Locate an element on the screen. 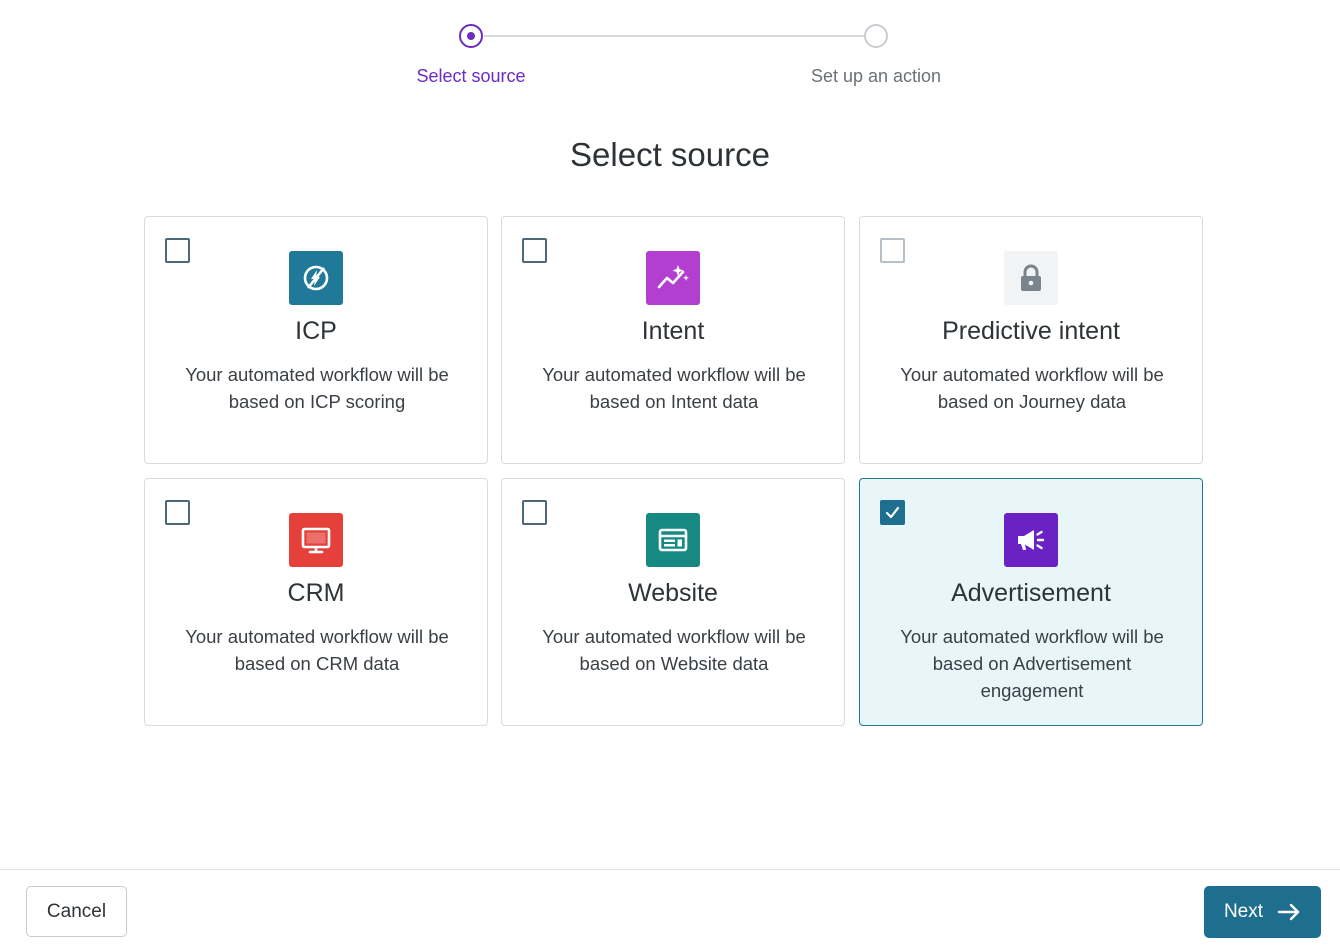 The image size is (1340, 947). step-indicator-inactive is located at coordinates (876, 36).